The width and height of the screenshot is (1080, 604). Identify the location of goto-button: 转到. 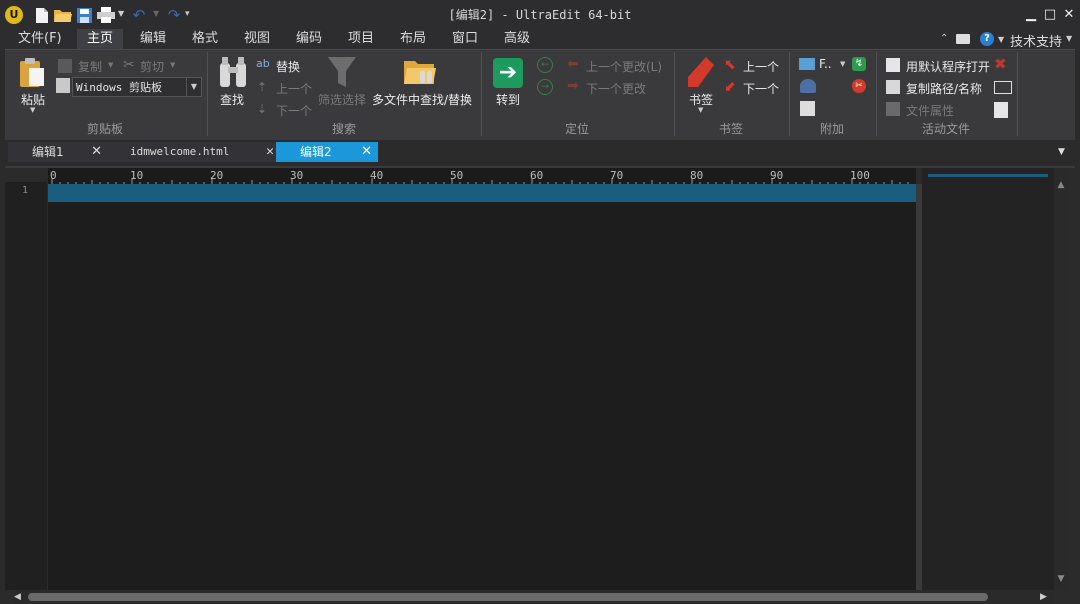
(508, 99).